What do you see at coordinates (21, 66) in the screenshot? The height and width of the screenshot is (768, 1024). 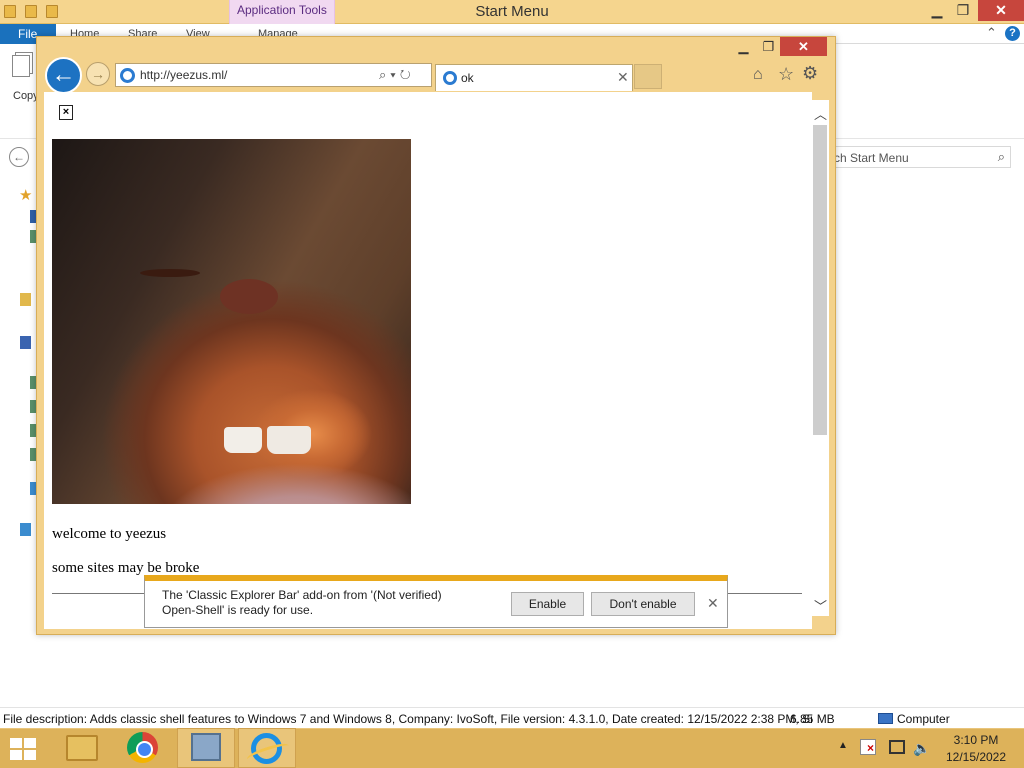 I see `copy-icon` at bounding box center [21, 66].